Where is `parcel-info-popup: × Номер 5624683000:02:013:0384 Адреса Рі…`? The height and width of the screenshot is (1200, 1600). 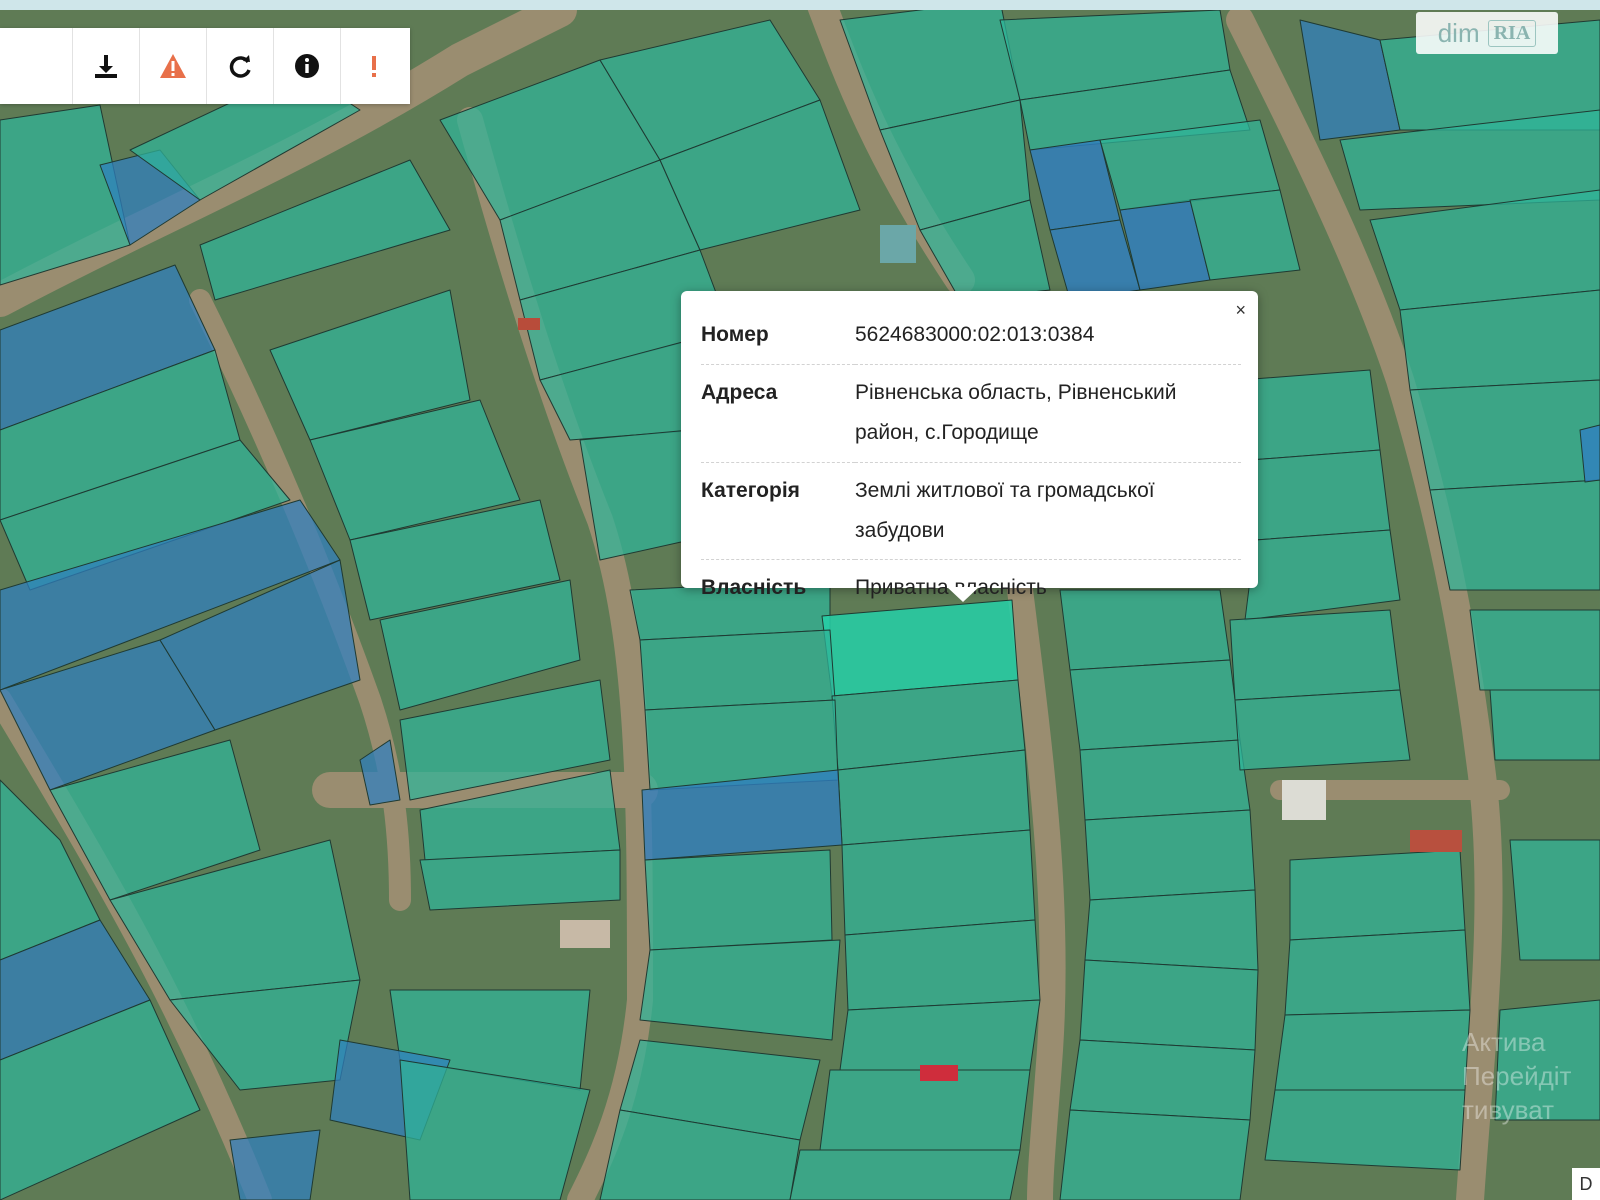
parcel-info-popup: × Номер 5624683000:02:013:0384 Адреса Рі… is located at coordinates (969, 454).